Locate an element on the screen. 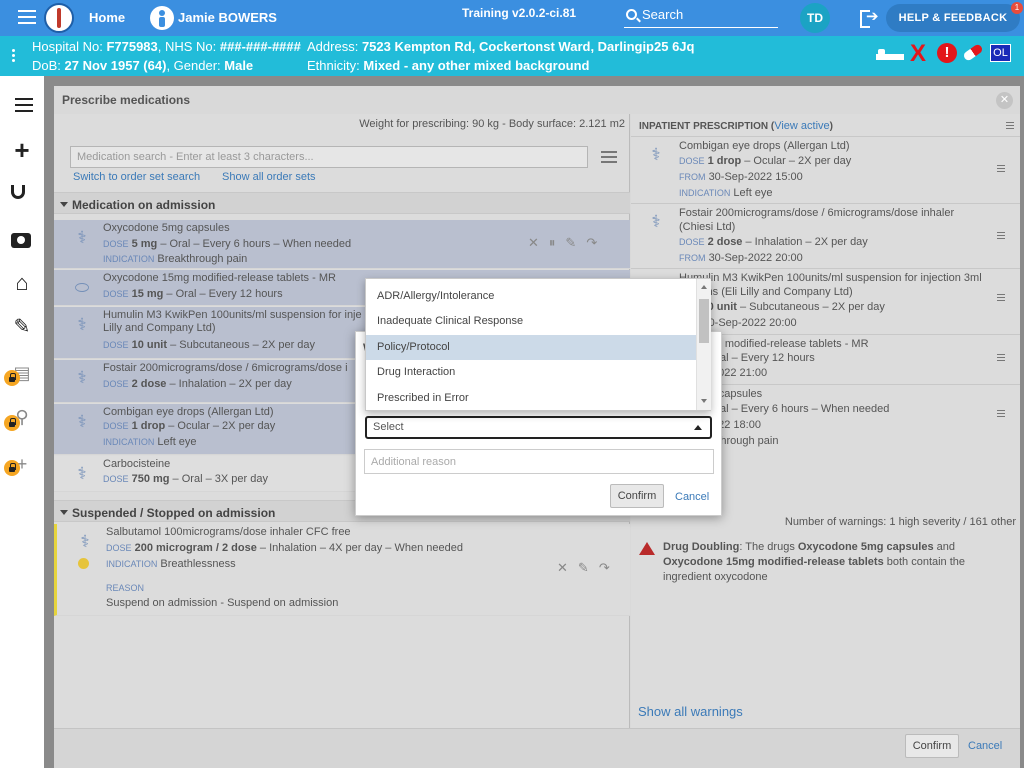  alert-icon: ! is located at coordinates (947, 53).